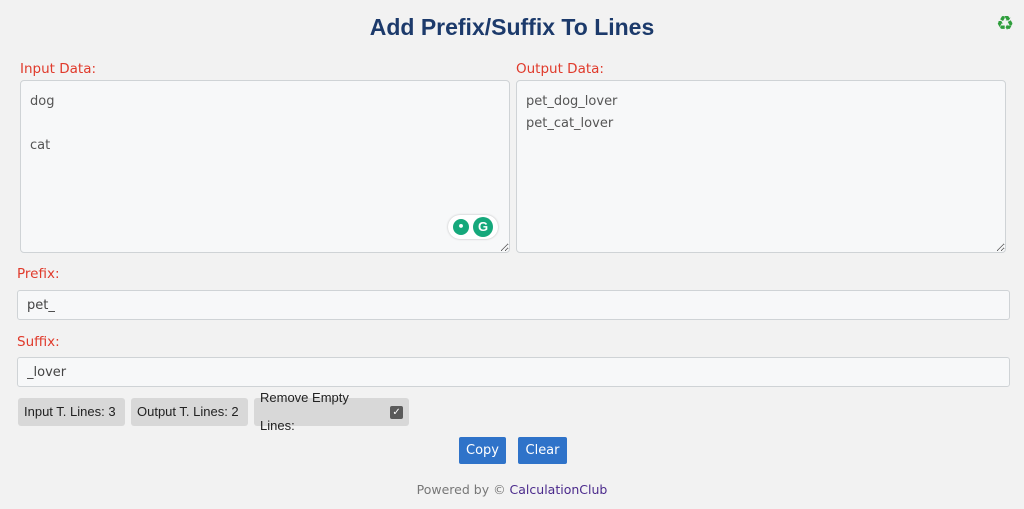  Describe the element at coordinates (513, 305) in the screenshot. I see `prefix-input` at that location.